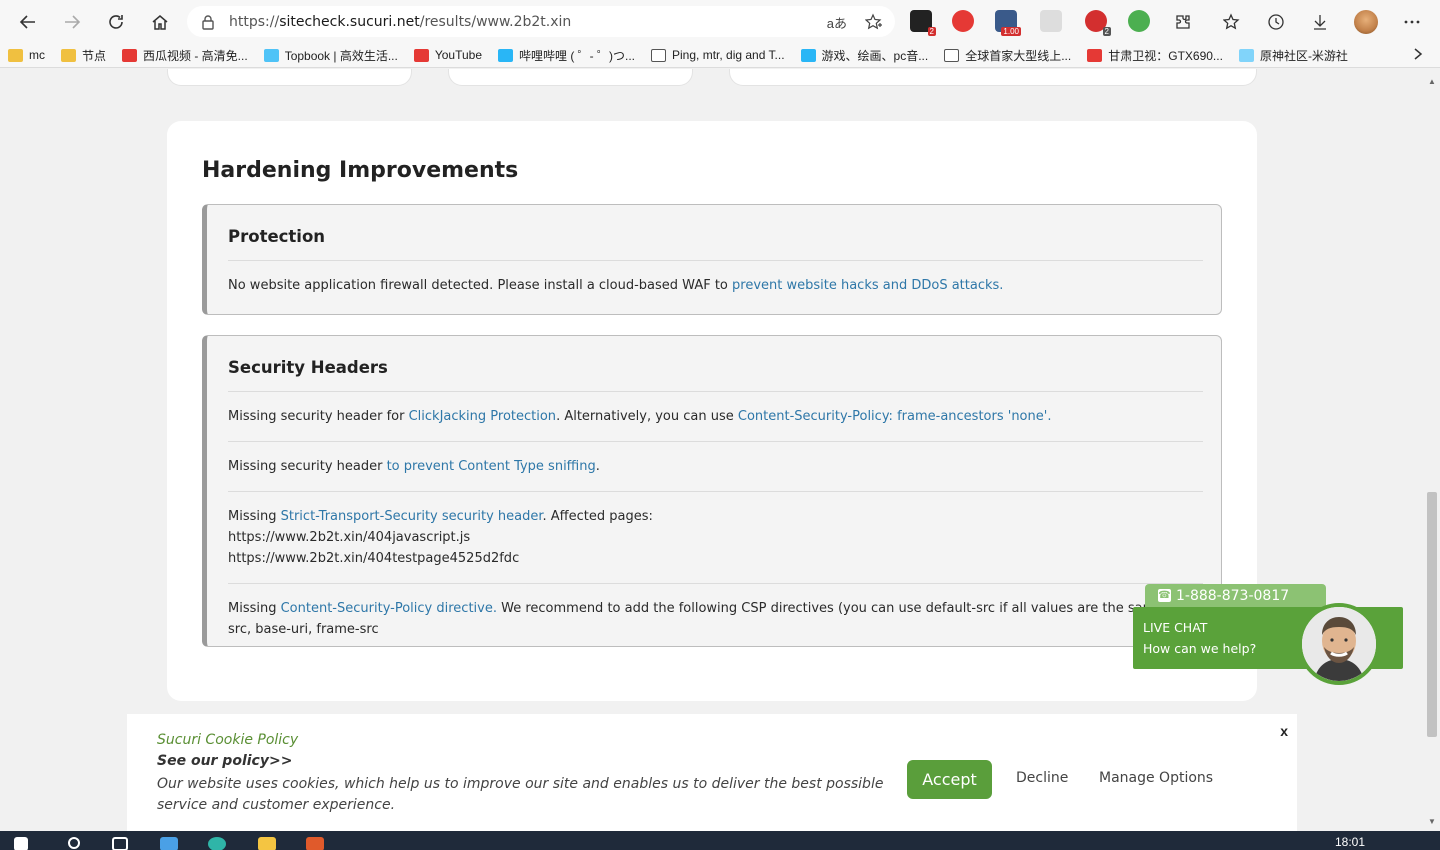 This screenshot has width=1440, height=850. I want to click on bookmark-item: 节点, so click(83, 55).